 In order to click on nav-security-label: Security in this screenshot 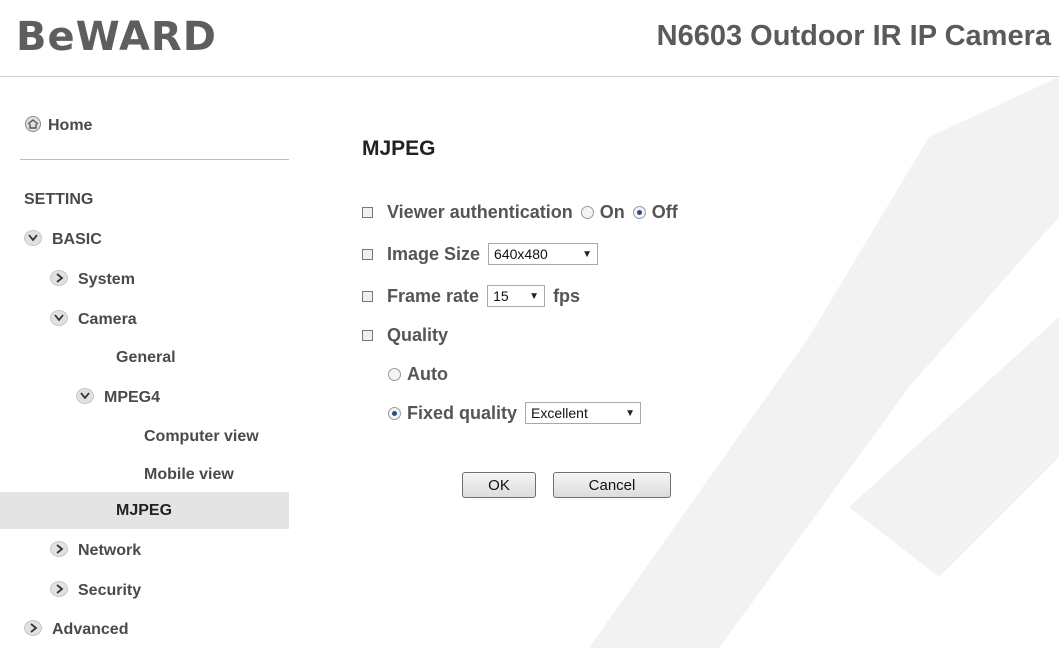, I will do `click(110, 590)`.